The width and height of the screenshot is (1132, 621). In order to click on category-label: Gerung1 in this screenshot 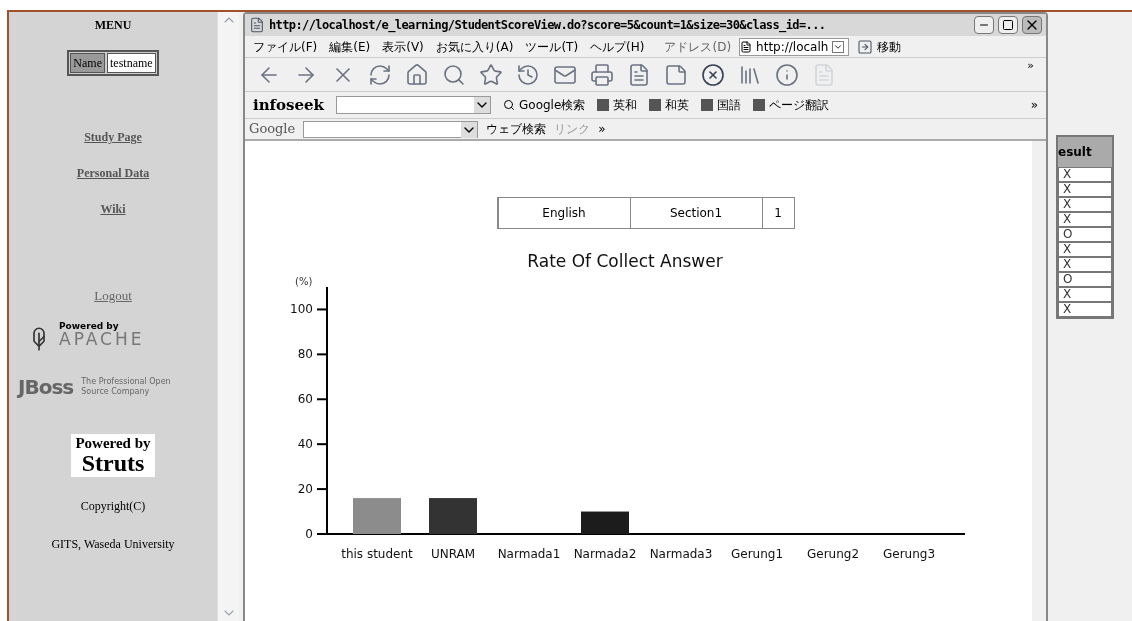, I will do `click(757, 554)`.